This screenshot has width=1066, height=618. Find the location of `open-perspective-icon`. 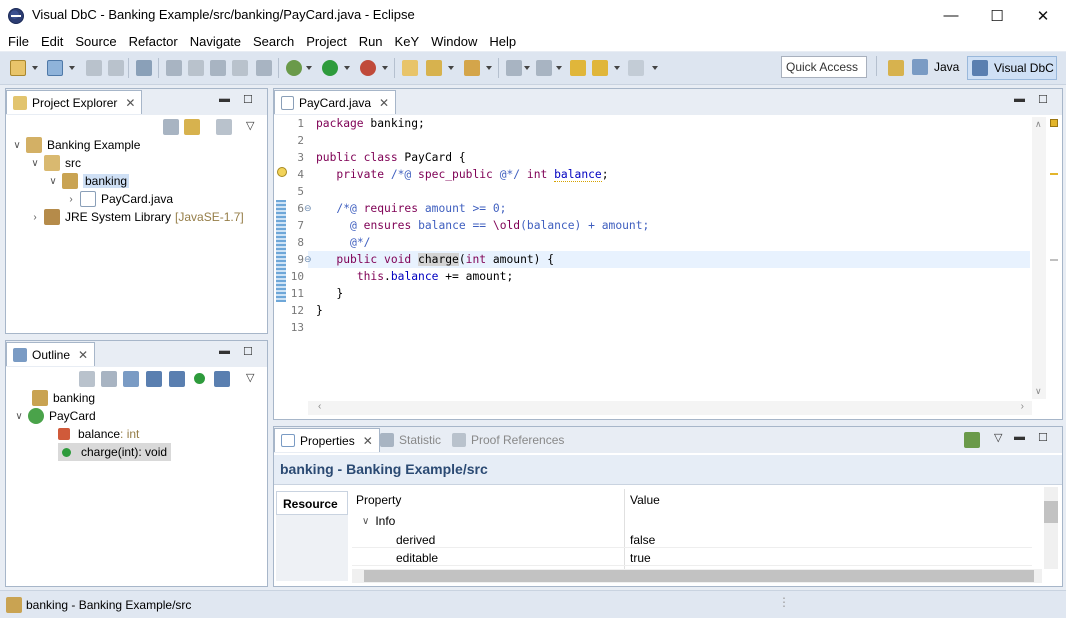

open-perspective-icon is located at coordinates (896, 68).